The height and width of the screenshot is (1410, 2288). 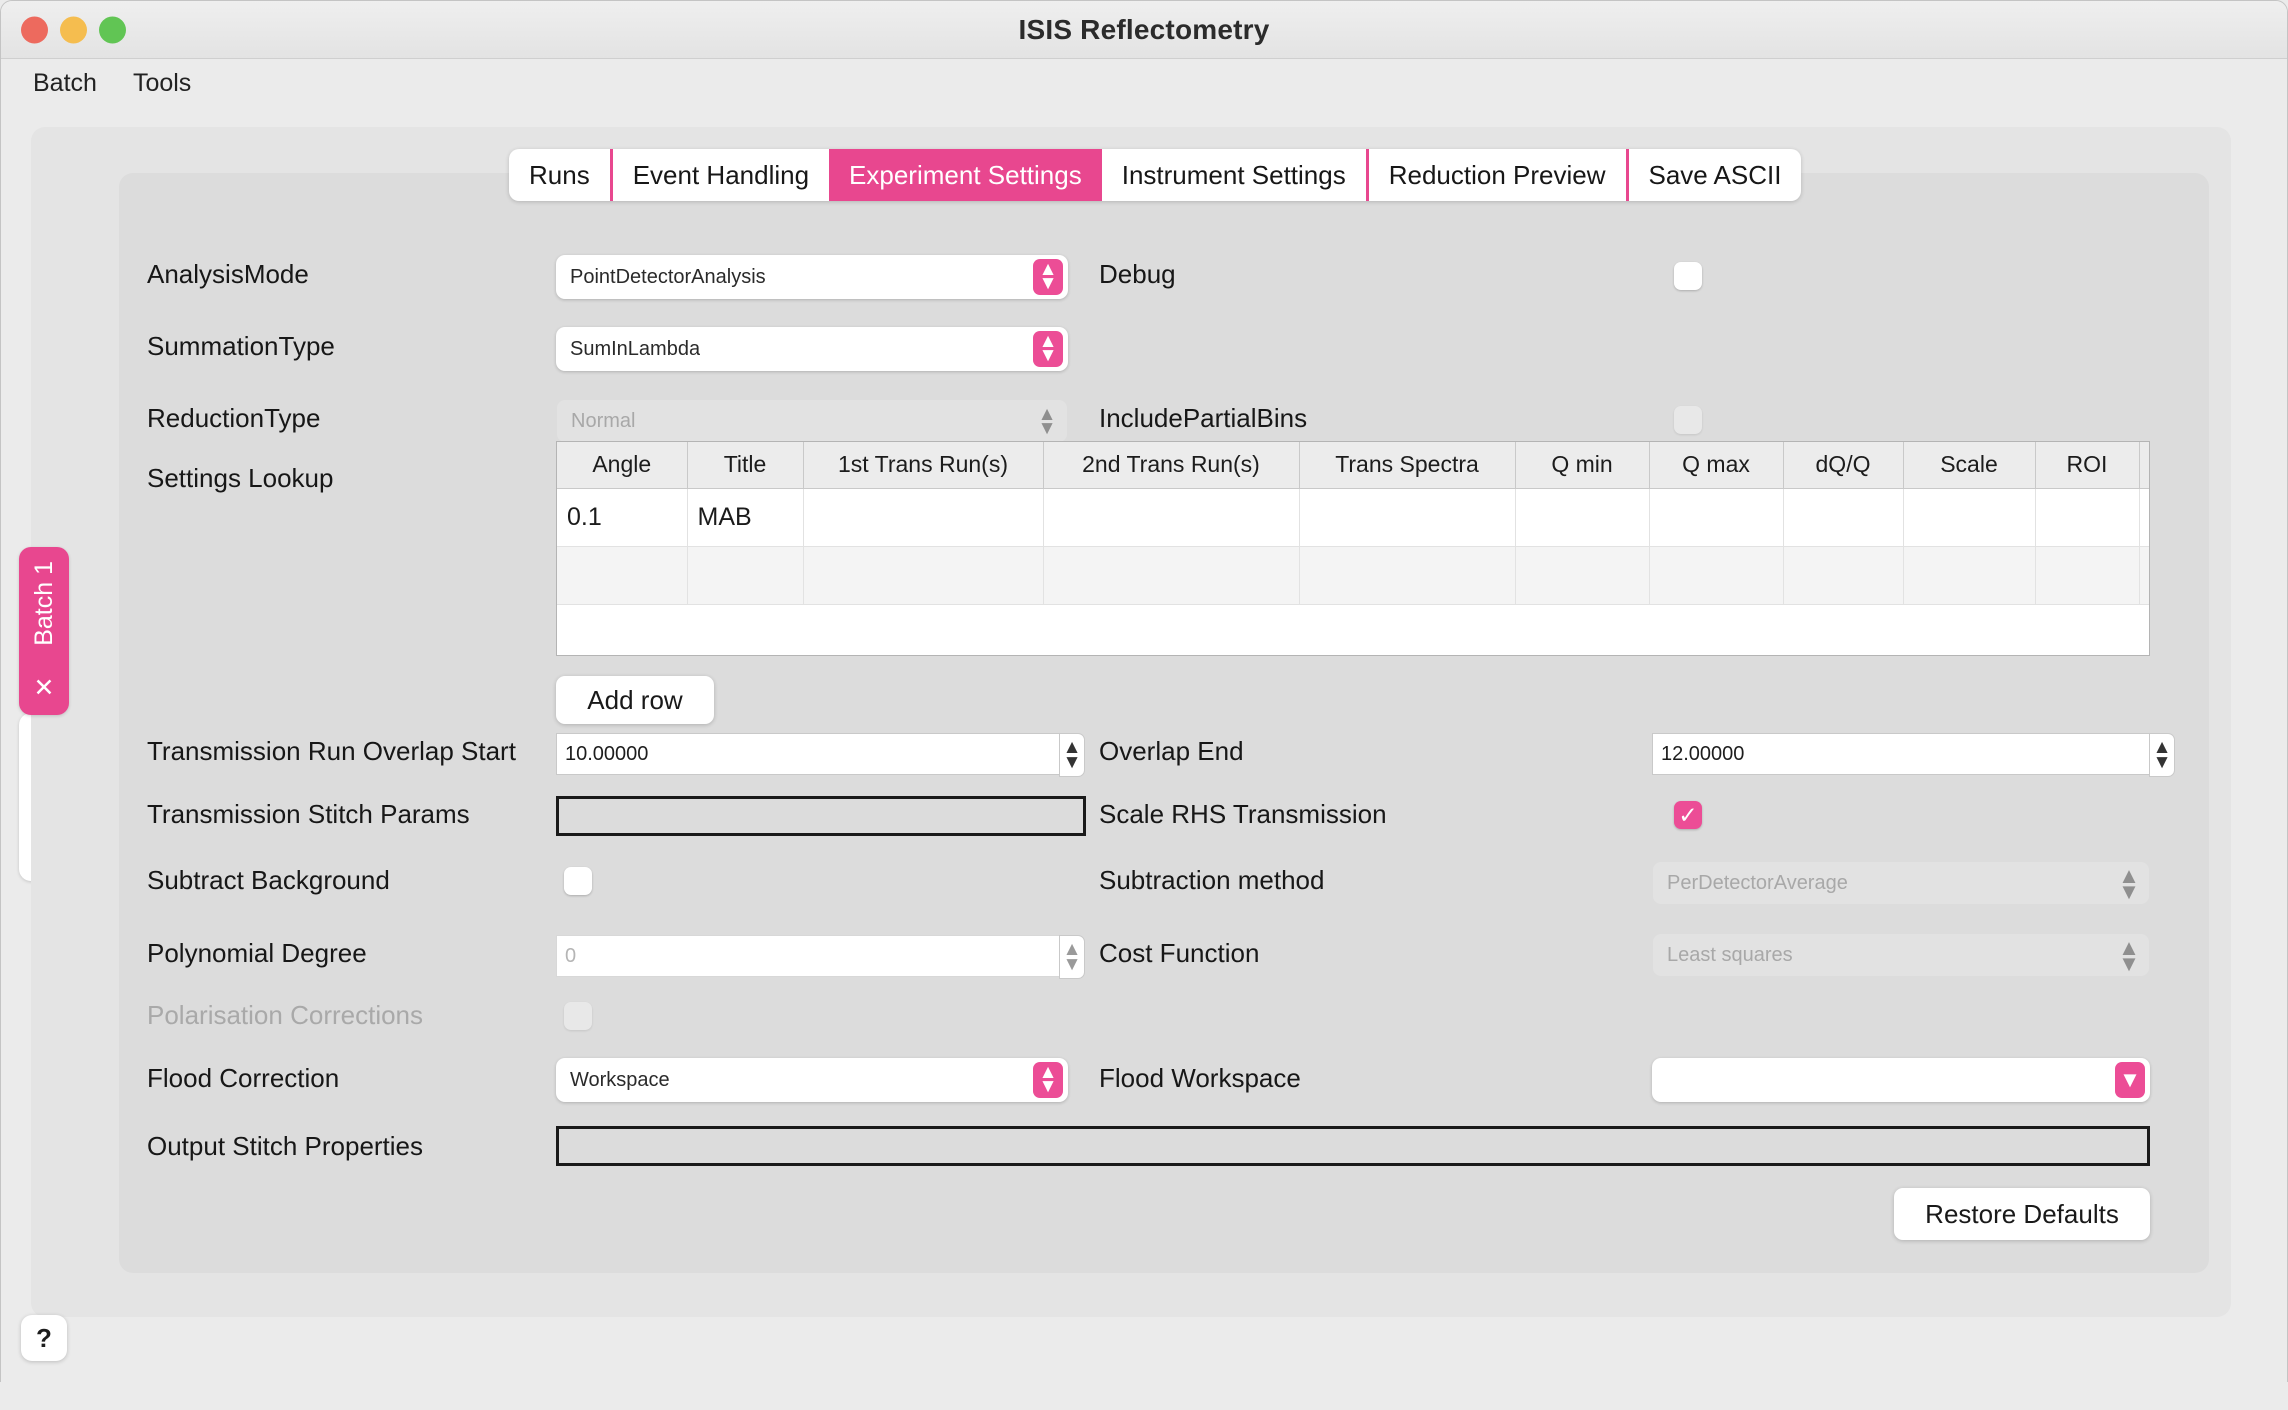 What do you see at coordinates (257, 953) in the screenshot?
I see `polynomial-degree-label: Polynomial Degree` at bounding box center [257, 953].